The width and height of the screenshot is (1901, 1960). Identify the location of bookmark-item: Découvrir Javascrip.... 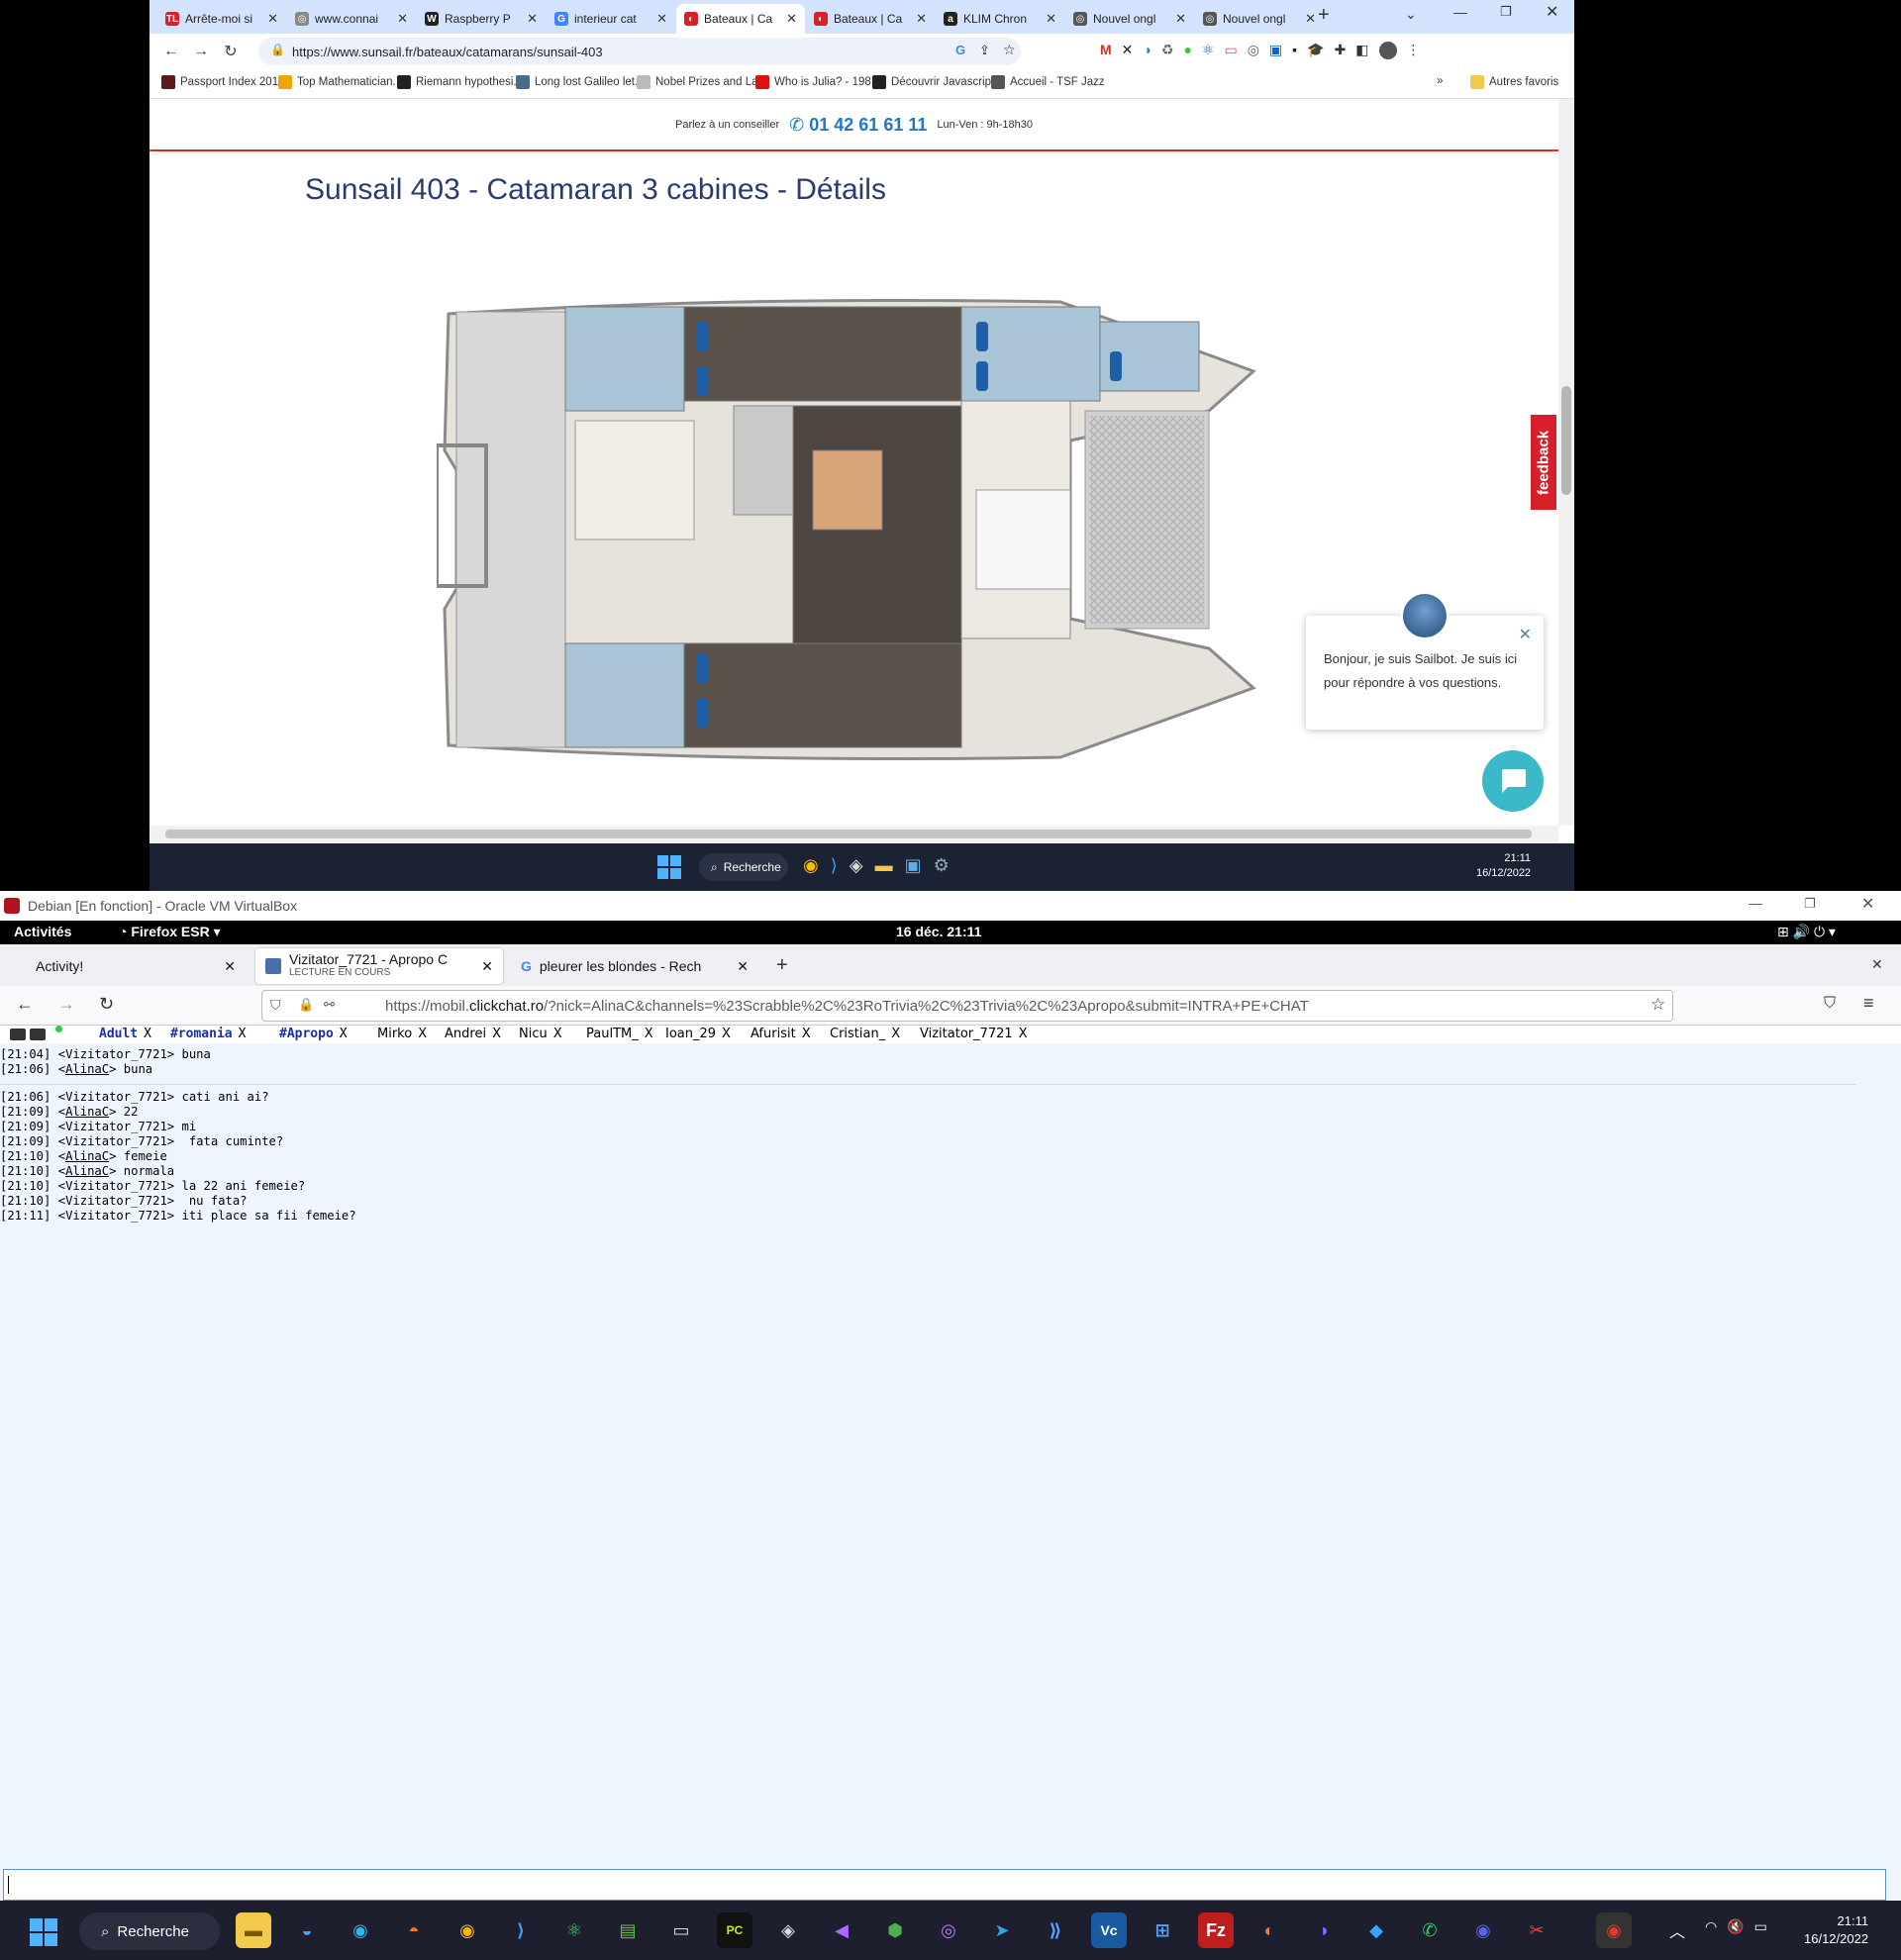
(936, 82).